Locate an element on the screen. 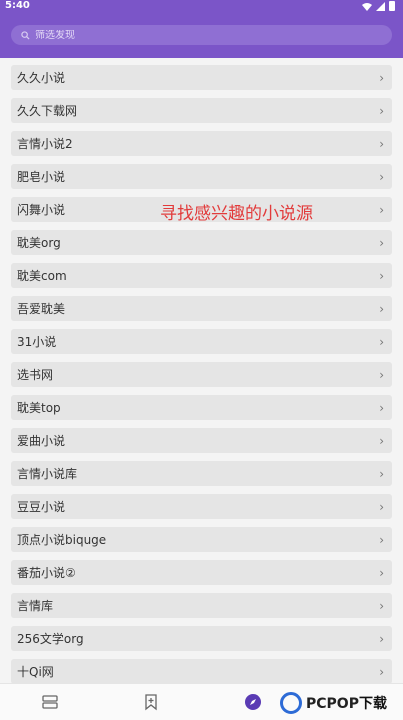 The width and height of the screenshot is (403, 720). source-item: 十Qi网 › is located at coordinates (201, 671).